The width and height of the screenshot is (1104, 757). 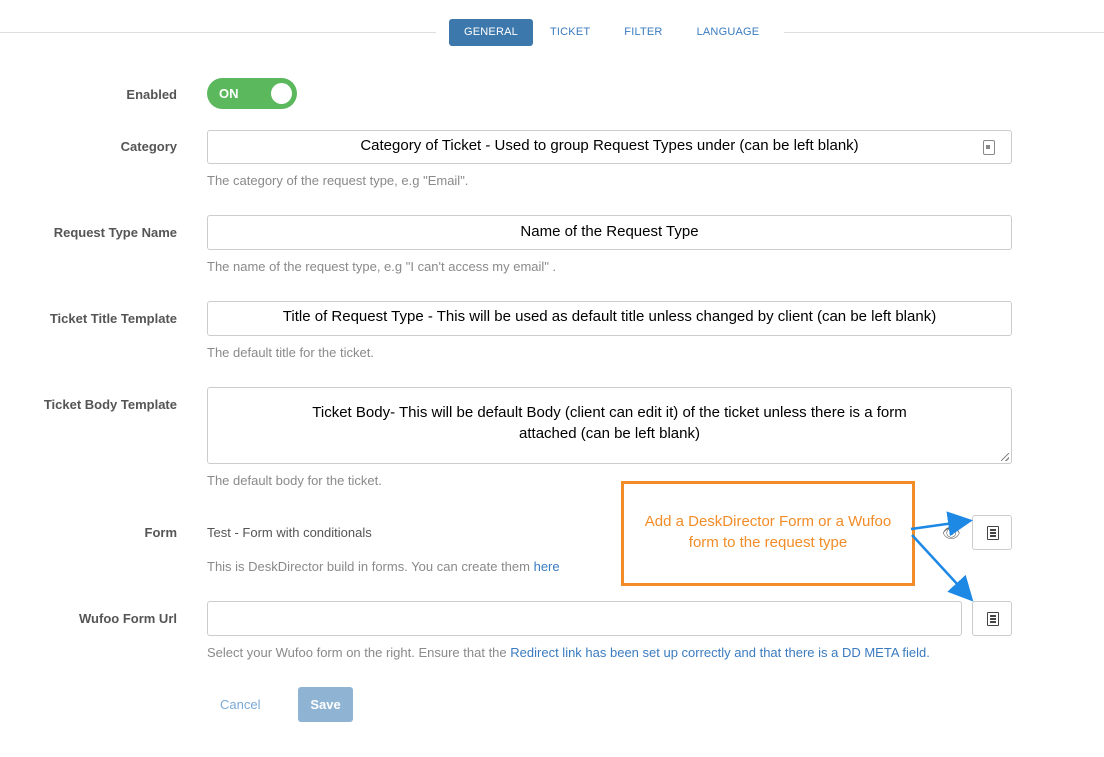 I want to click on arrow-to-wufoo-button, so click(x=942, y=568).